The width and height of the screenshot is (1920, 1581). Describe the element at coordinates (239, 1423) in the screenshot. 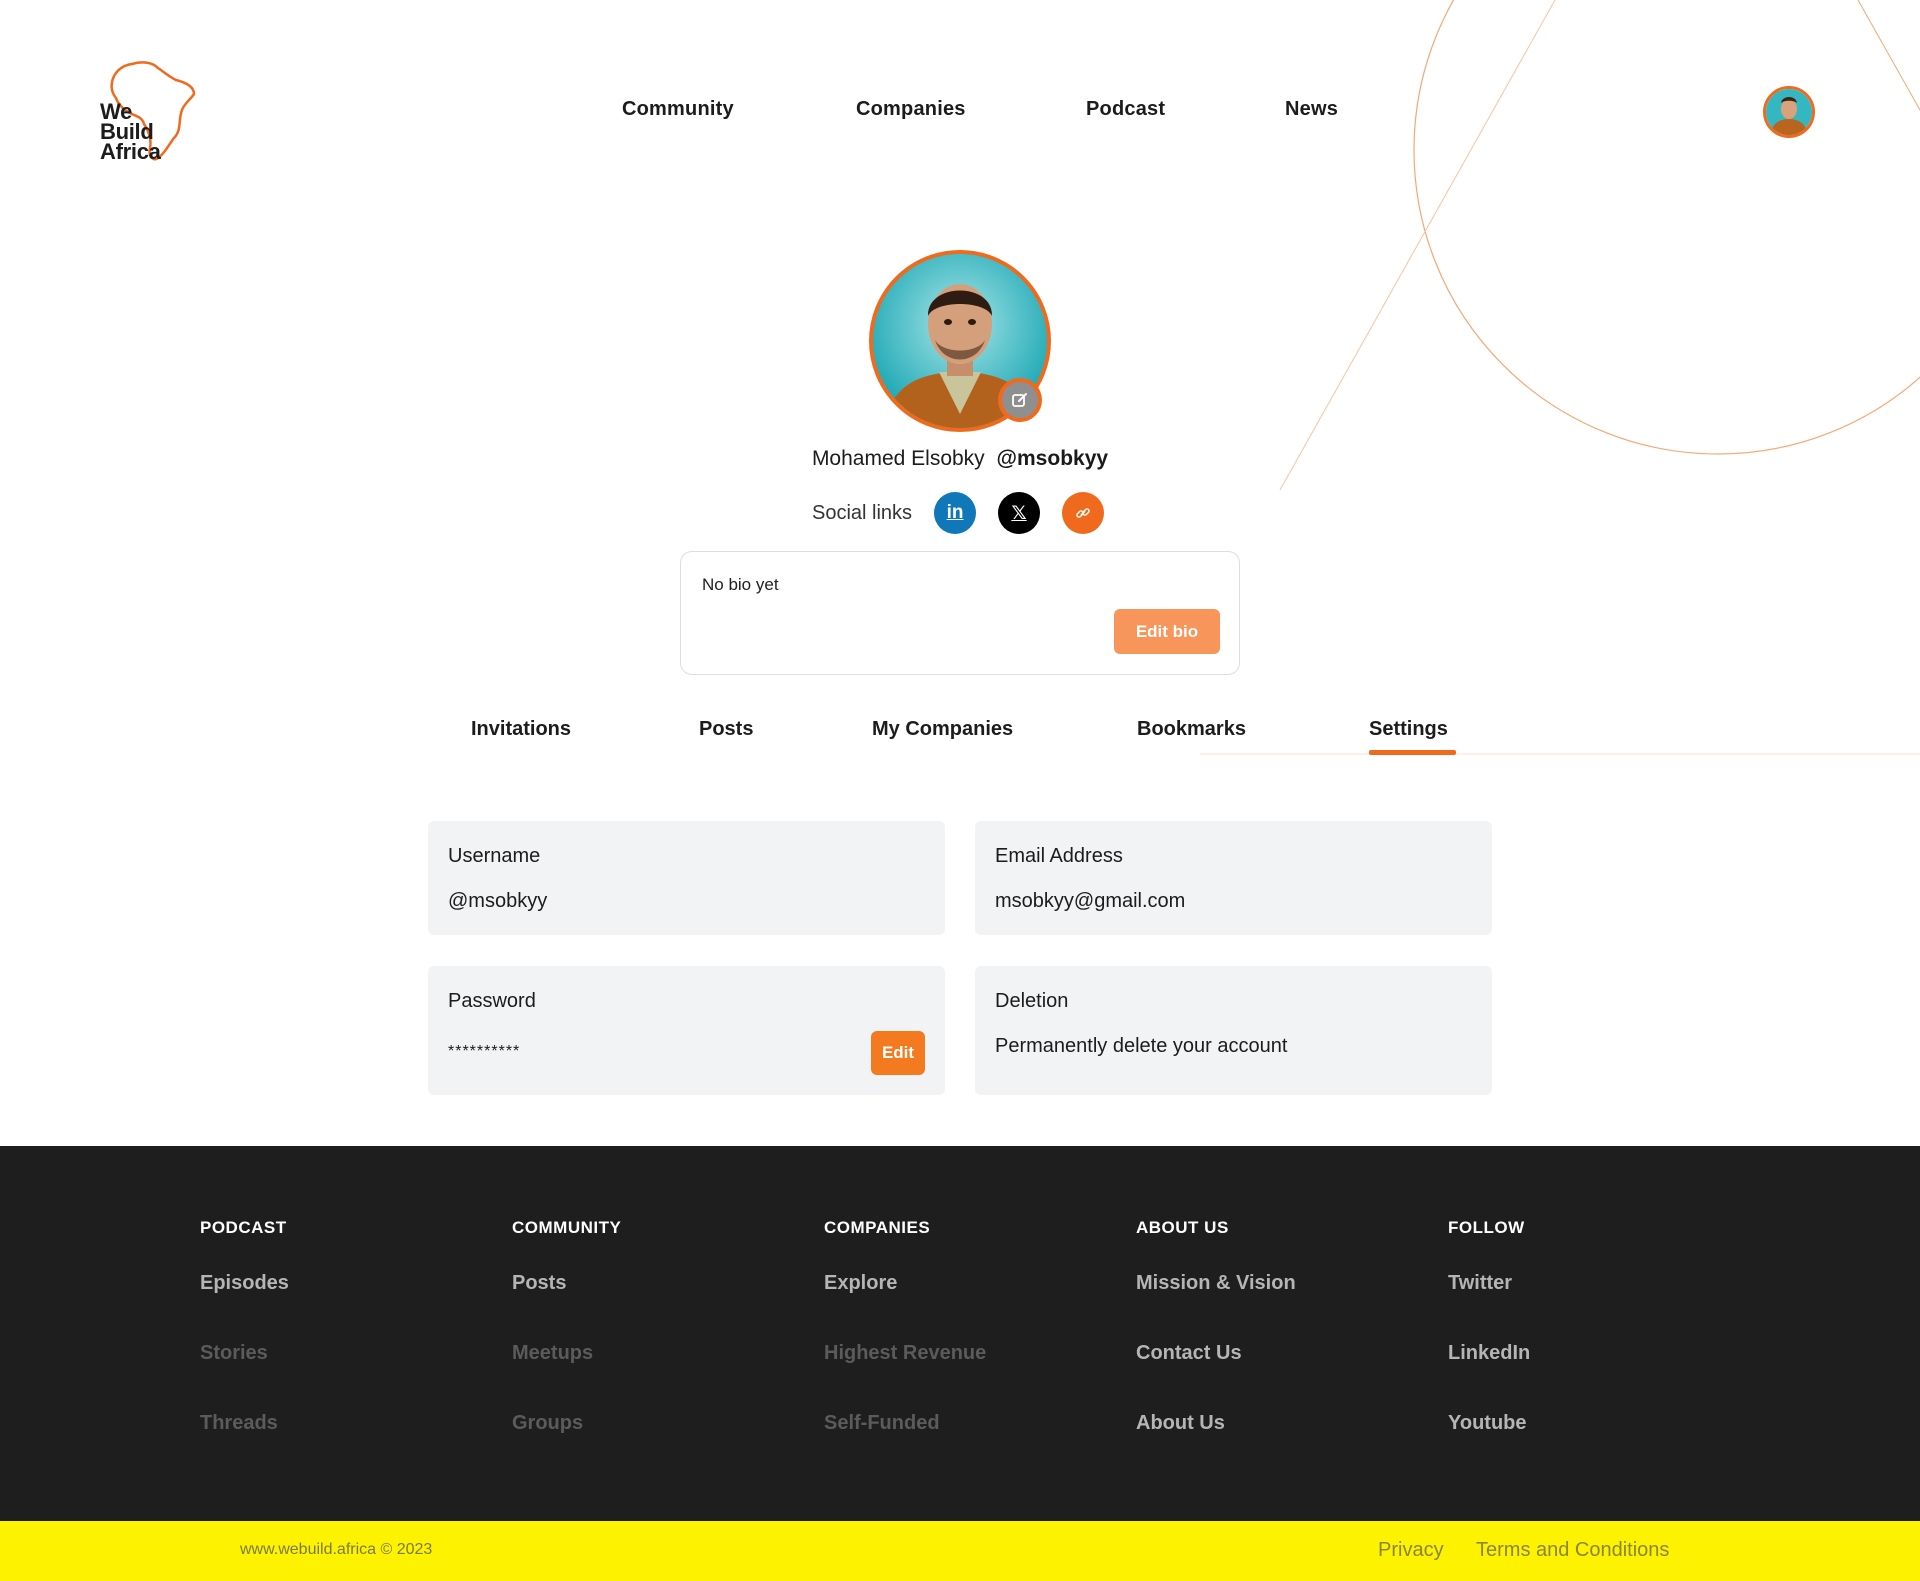

I see `footer-link: Threads` at that location.